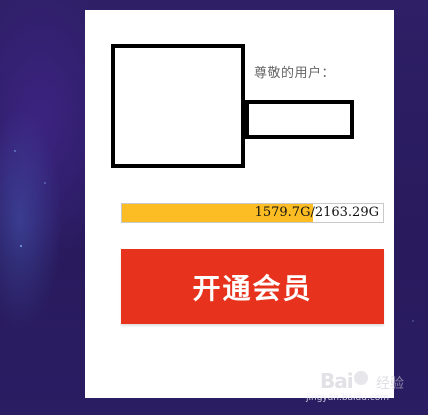  What do you see at coordinates (252, 213) in the screenshot?
I see `storage-bar: 1579.7G/2163.29G` at bounding box center [252, 213].